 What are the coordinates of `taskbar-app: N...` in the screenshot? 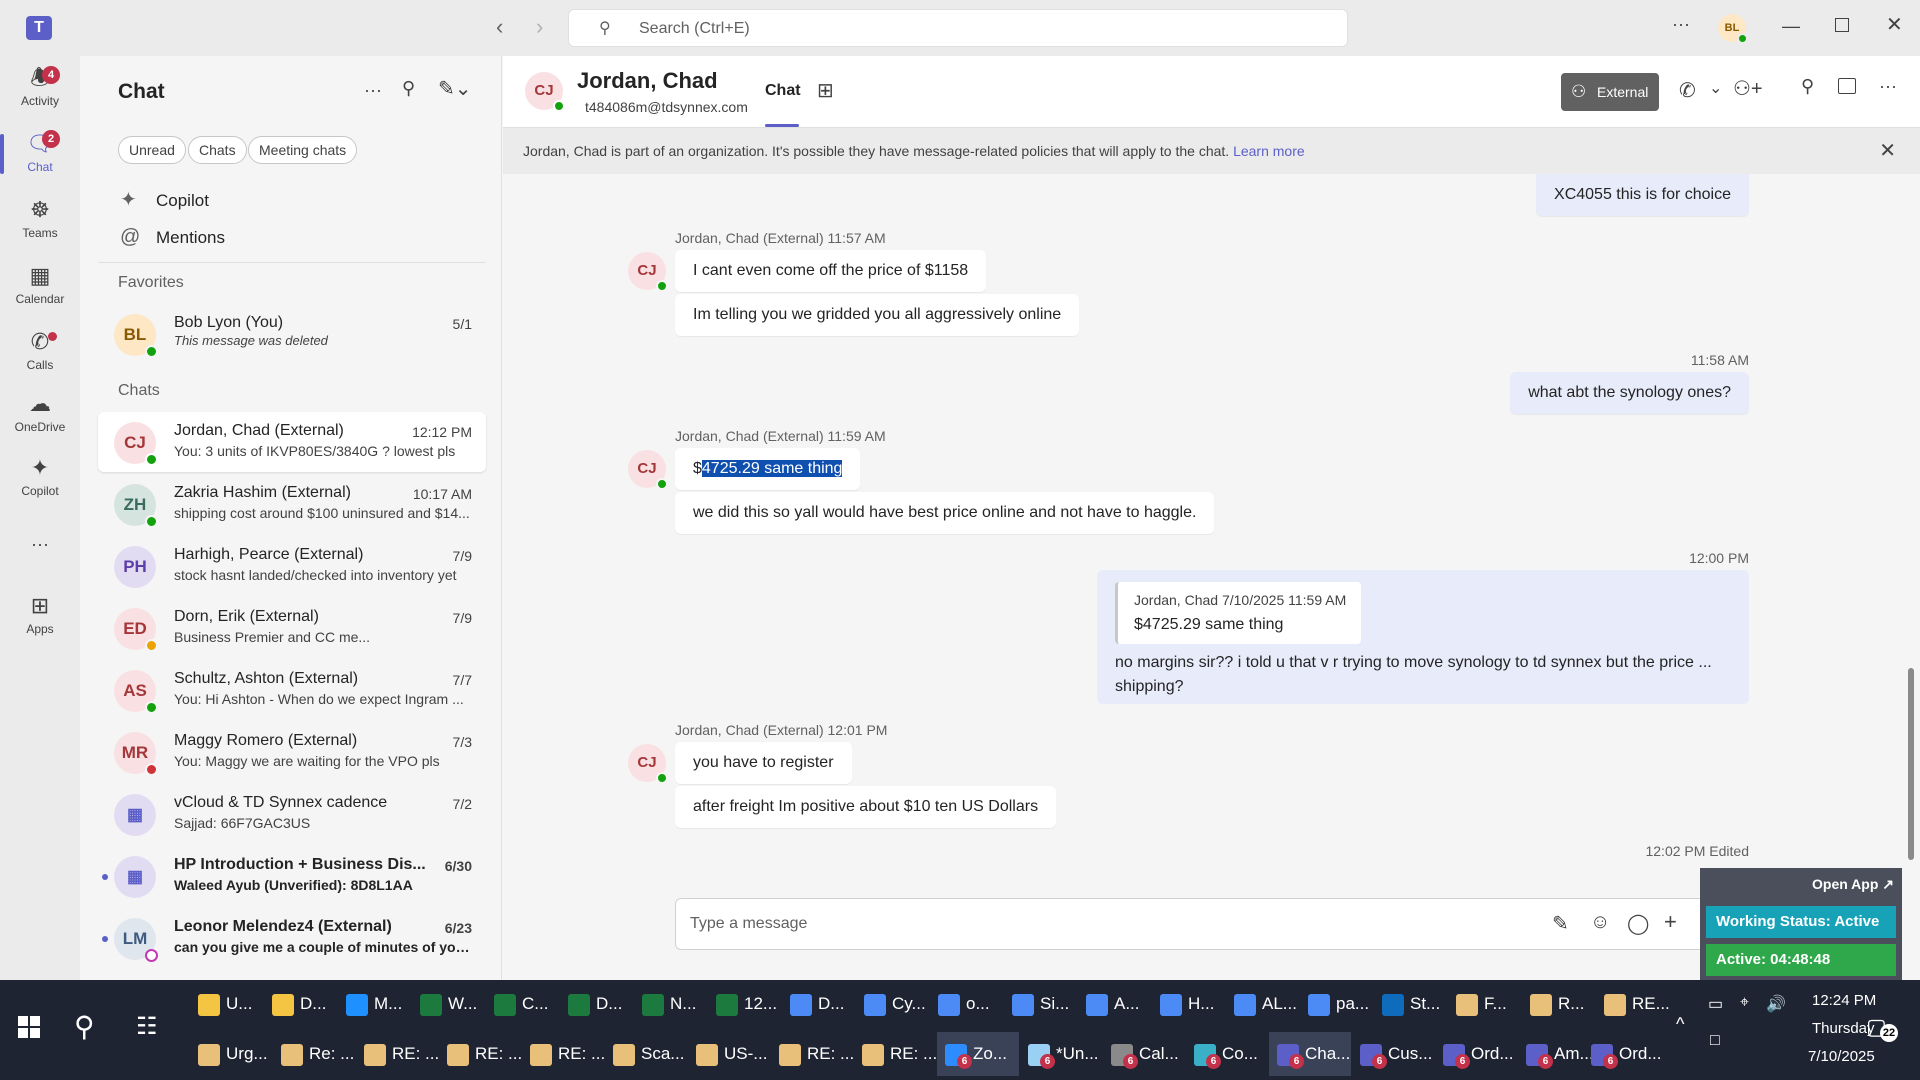 It's located at (670, 1004).